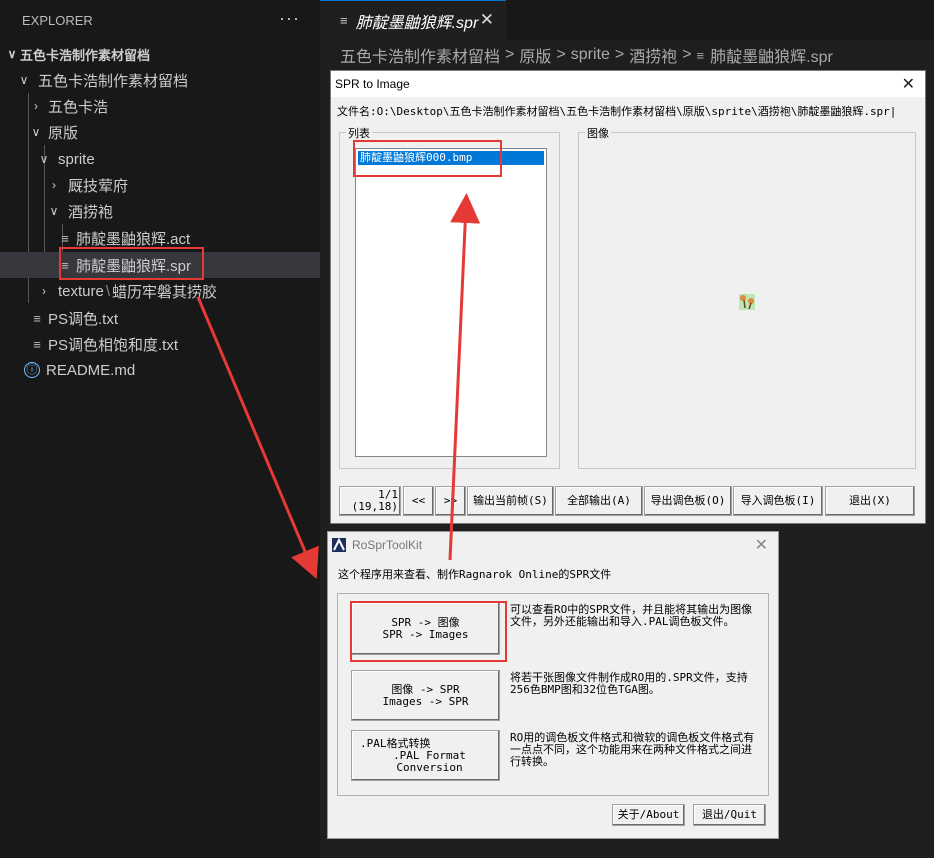  I want to click on breadcrumb-item: sprite, so click(590, 55).